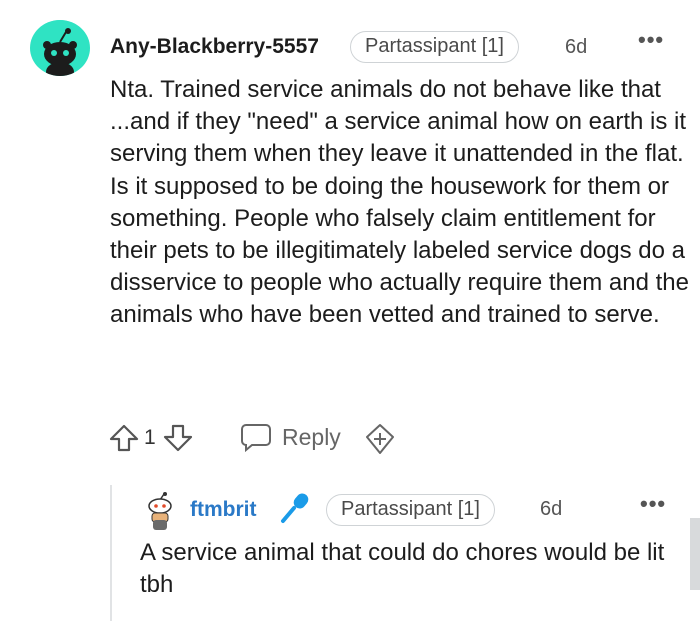 This screenshot has width=700, height=621. I want to click on microphone-icon, so click(295, 511).